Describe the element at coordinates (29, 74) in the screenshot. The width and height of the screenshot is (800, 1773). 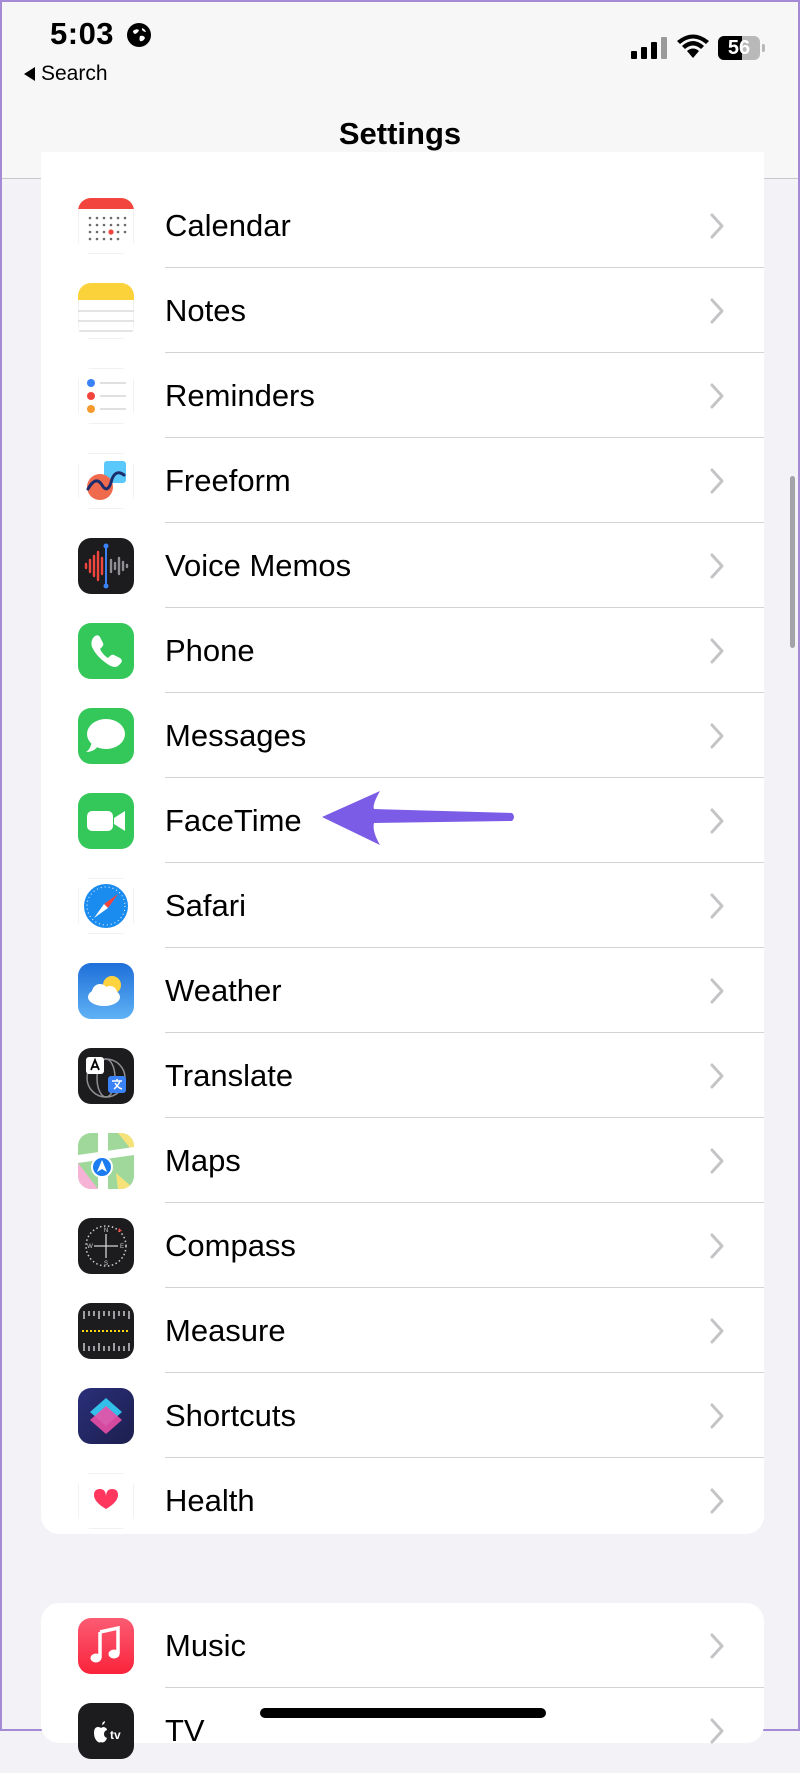
I see `back-arrow-icon` at that location.